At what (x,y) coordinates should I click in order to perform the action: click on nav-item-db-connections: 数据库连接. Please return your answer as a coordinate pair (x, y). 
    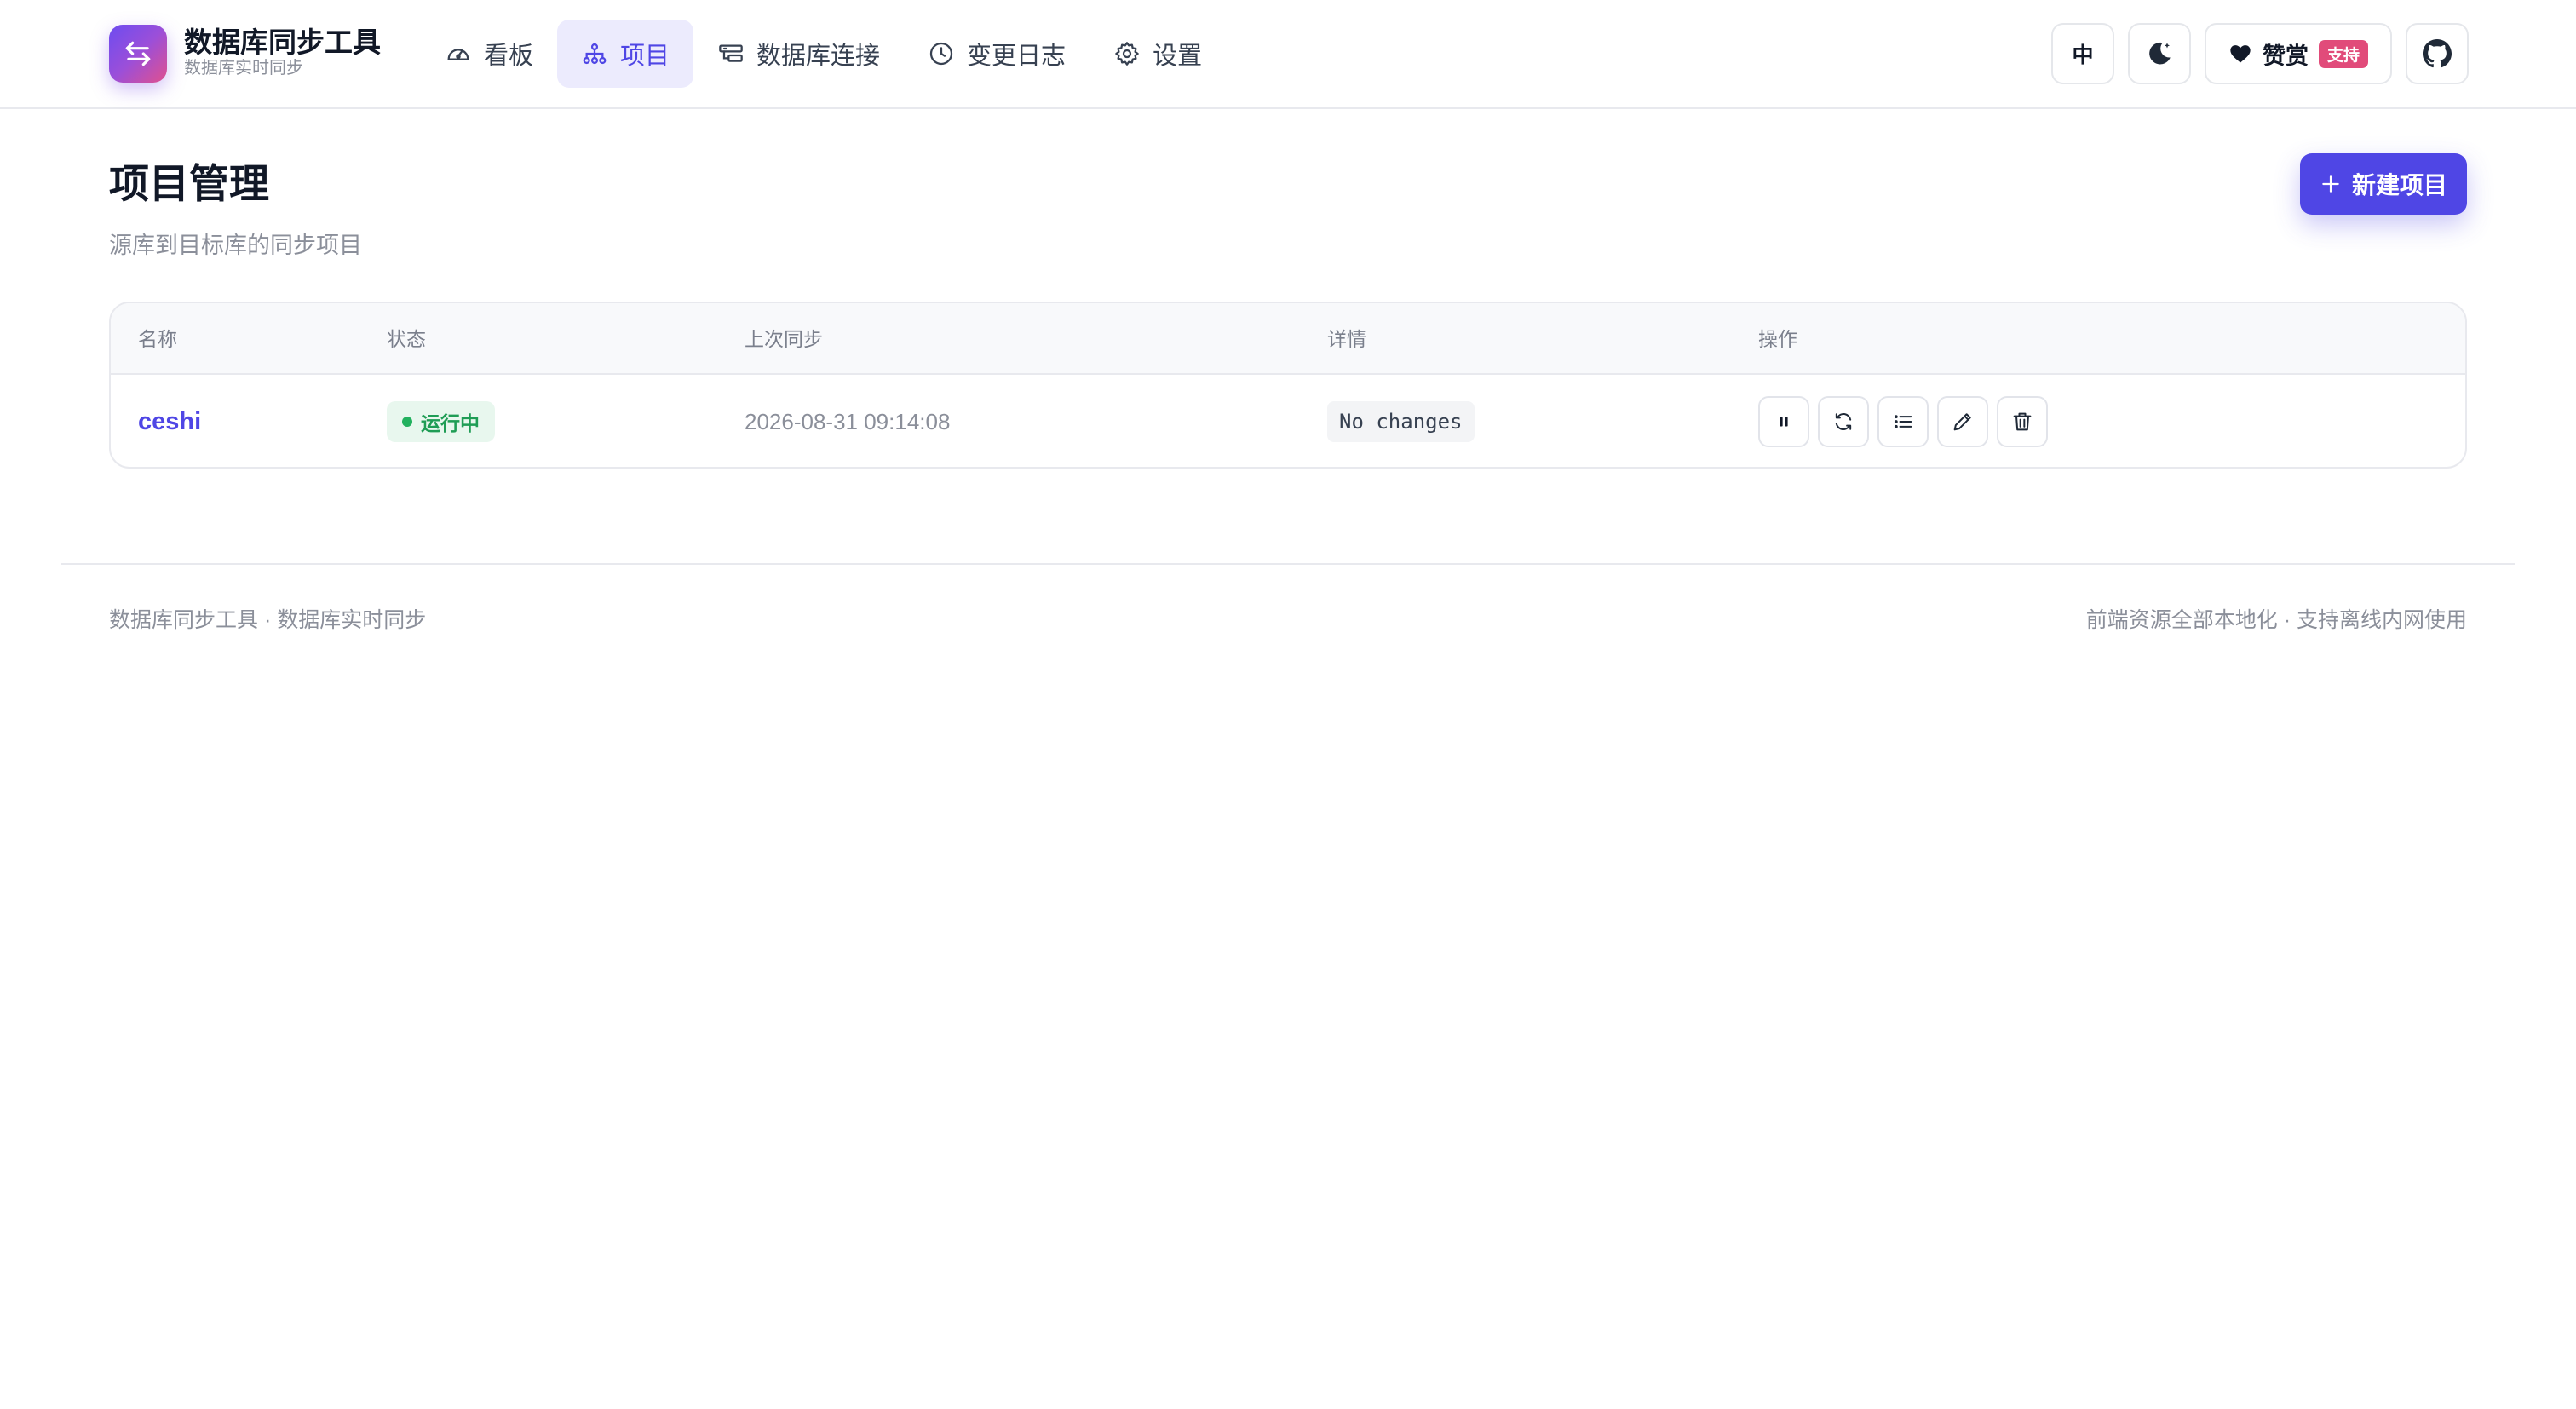
    Looking at the image, I should click on (799, 54).